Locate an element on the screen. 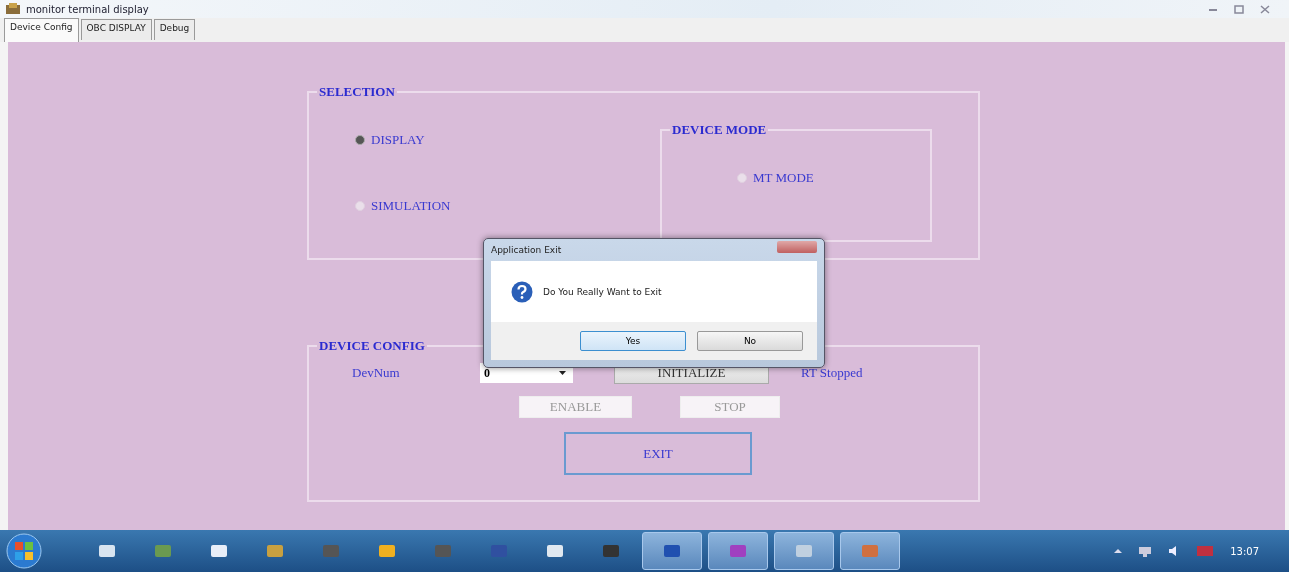 Image resolution: width=1289 pixels, height=572 pixels. radio-label: SIMULATION is located at coordinates (411, 206).